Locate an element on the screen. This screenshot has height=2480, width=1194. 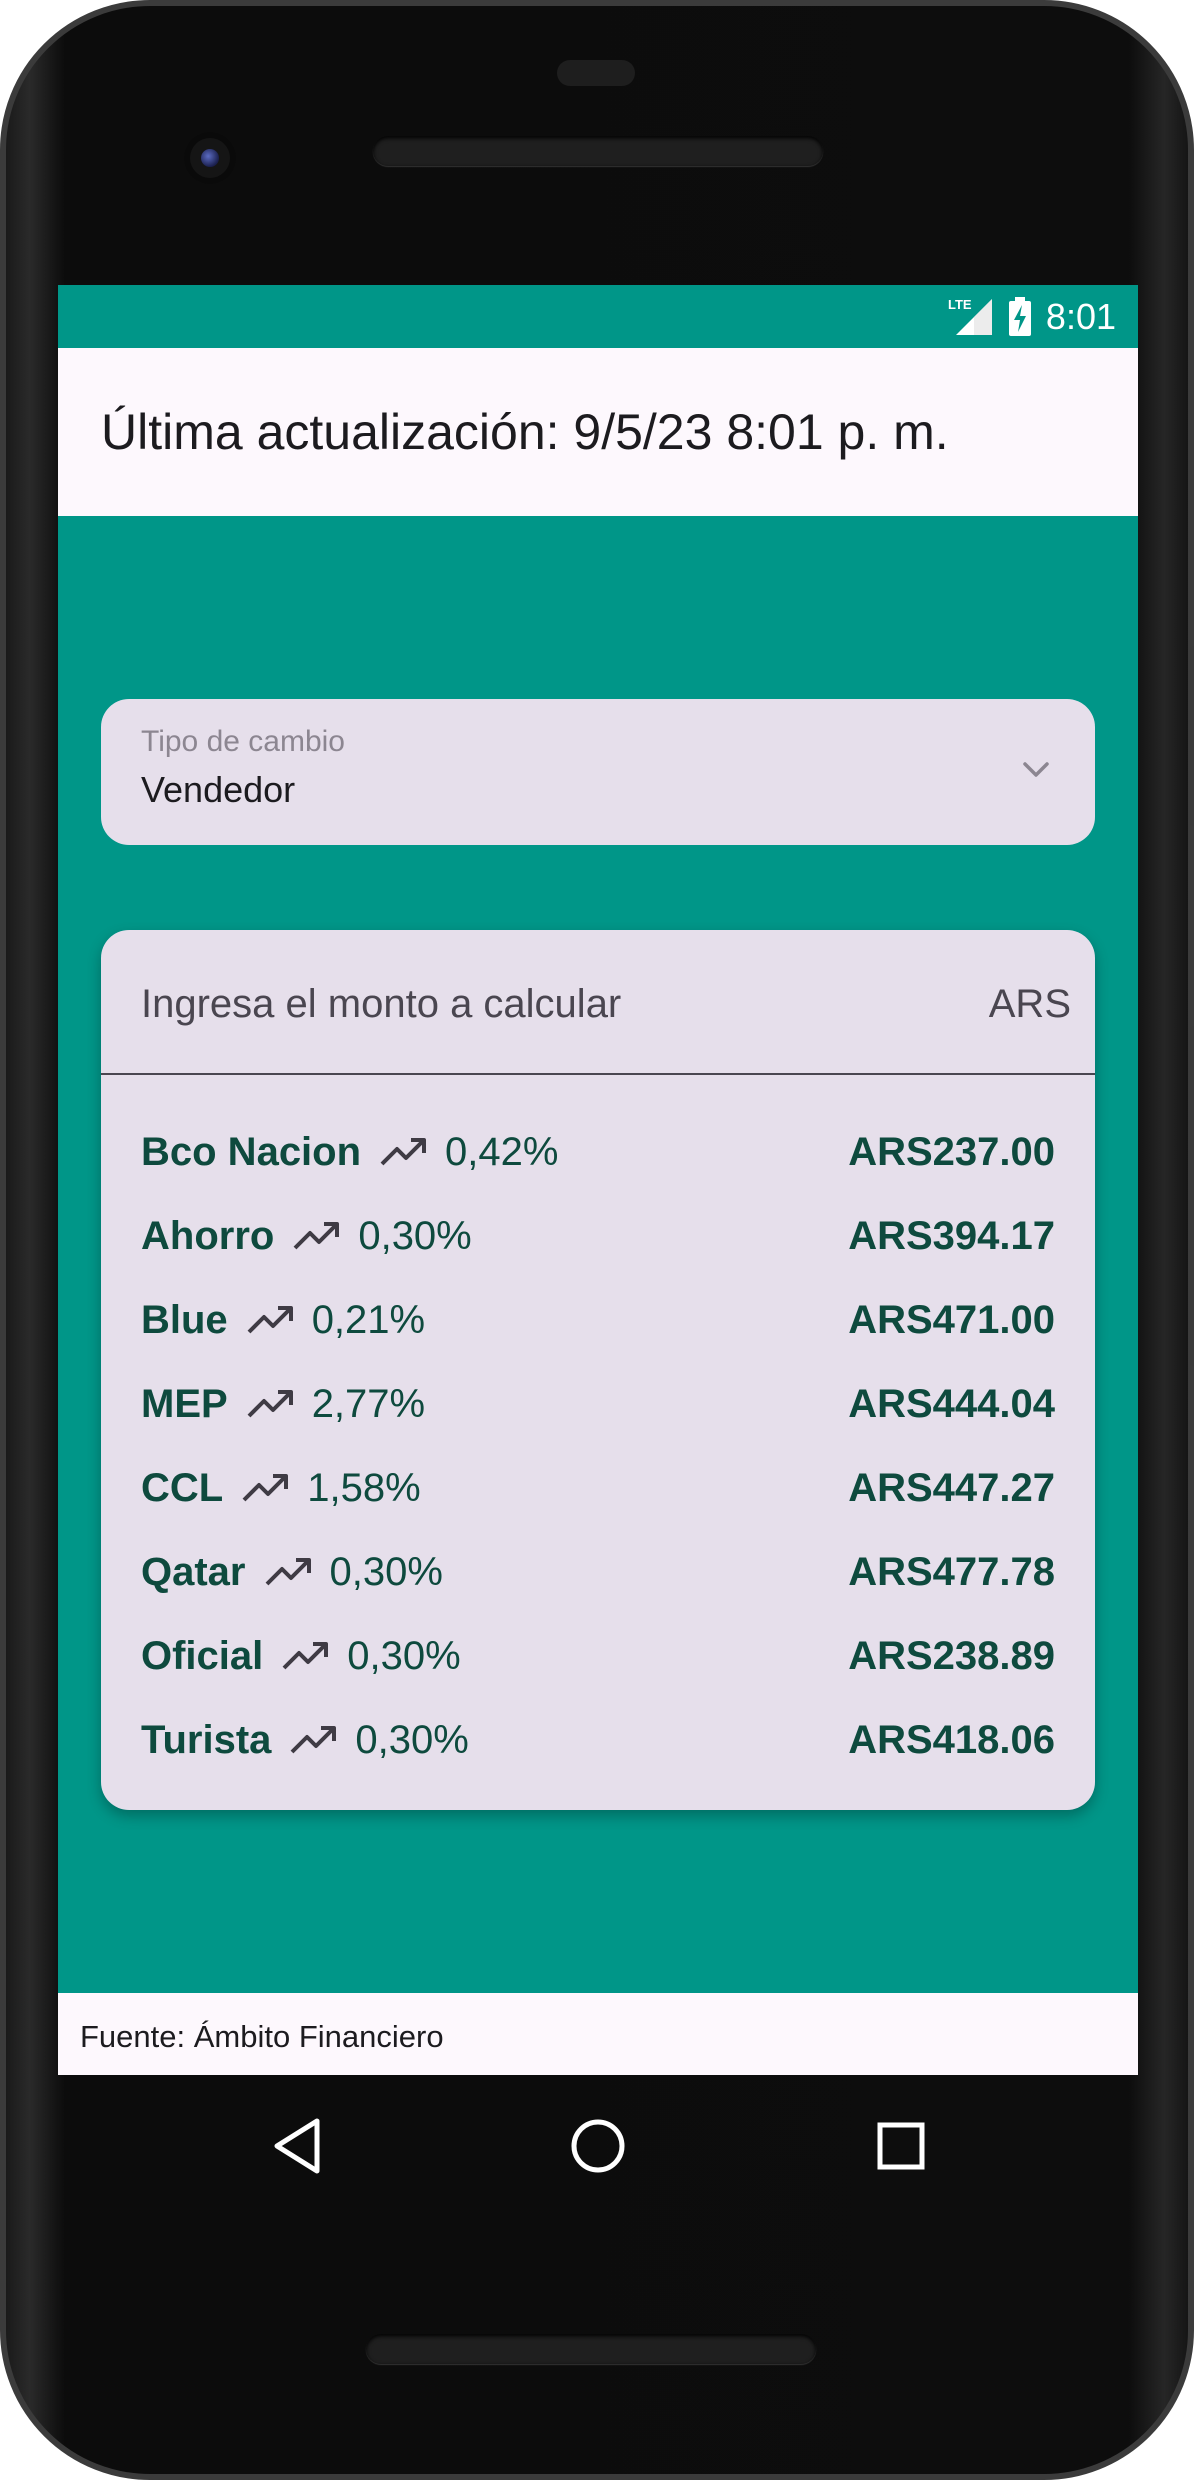
battery-charging-icon is located at coordinates (1019, 316).